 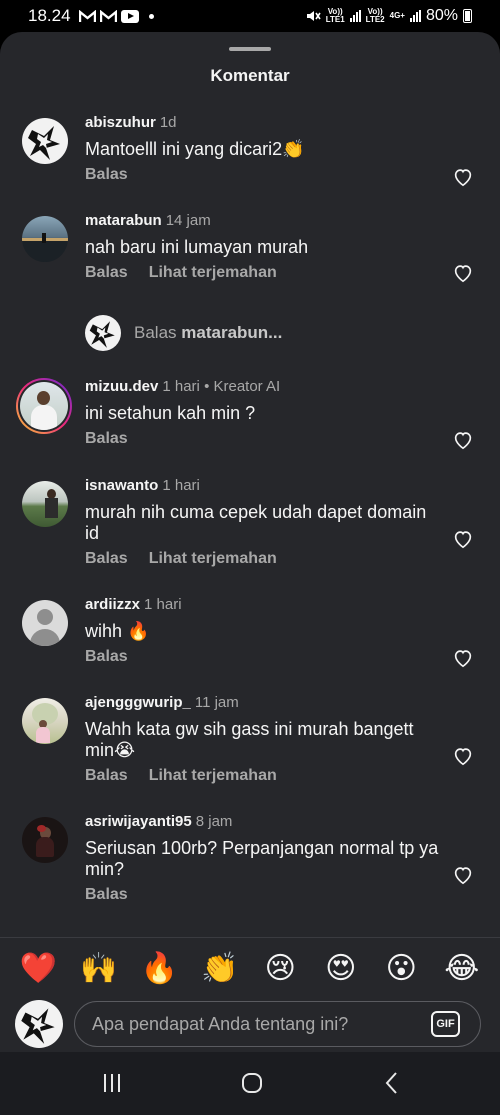 What do you see at coordinates (159, 968) in the screenshot?
I see `emoji-fire-button: 🔥` at bounding box center [159, 968].